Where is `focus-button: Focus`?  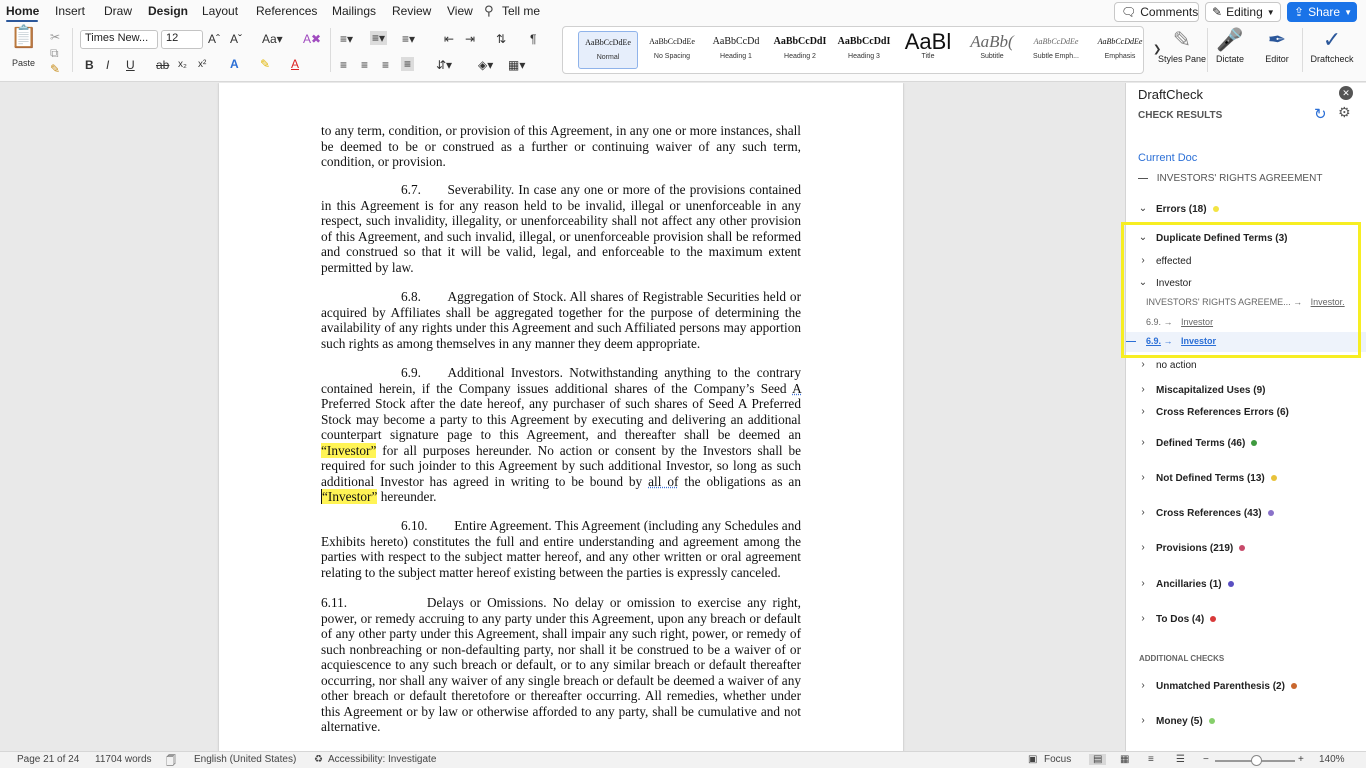 focus-button: Focus is located at coordinates (1057, 759).